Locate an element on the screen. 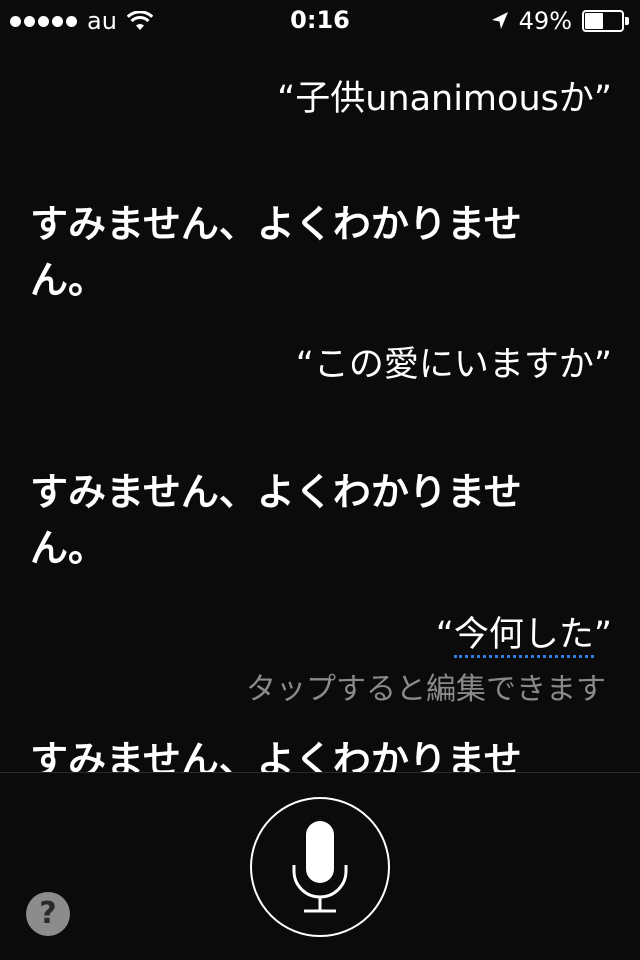  status-bar: au 0:16 49% is located at coordinates (320, 20).